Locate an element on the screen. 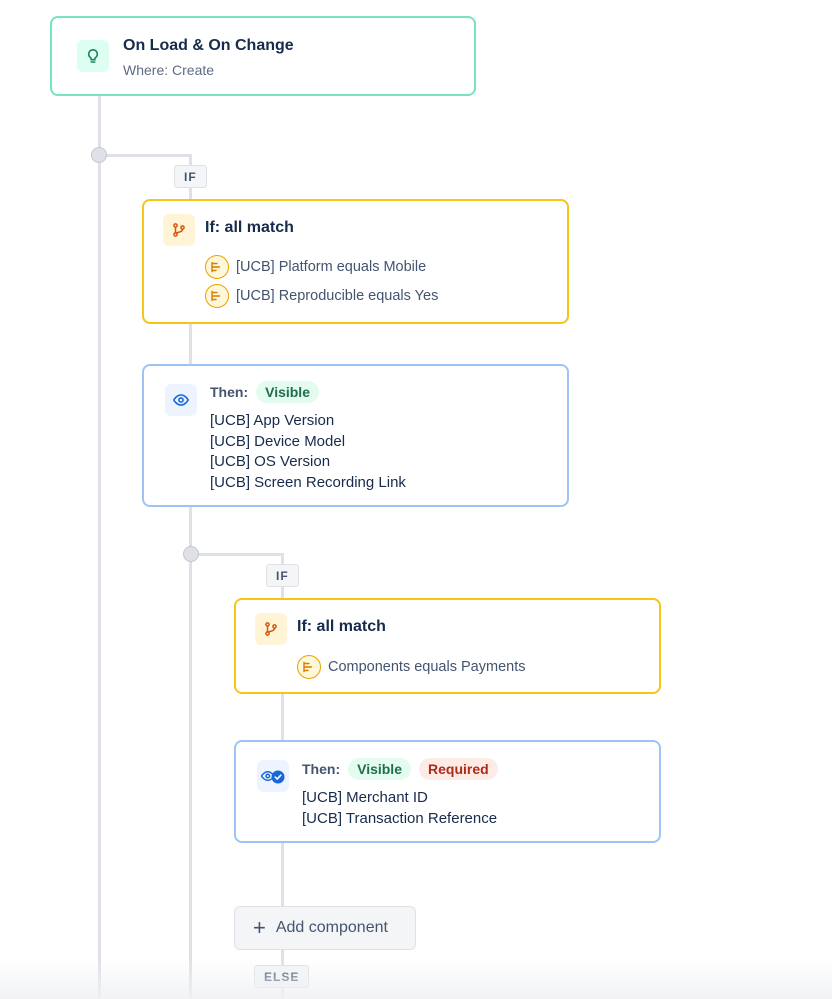  required-badge: Required is located at coordinates (458, 769).